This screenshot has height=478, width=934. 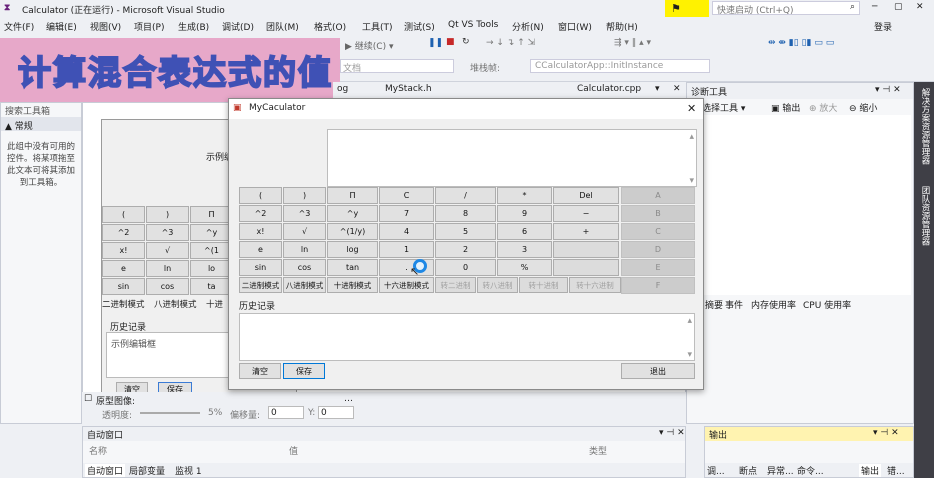 What do you see at coordinates (658, 195) in the screenshot?
I see `hex-a-button: A` at bounding box center [658, 195].